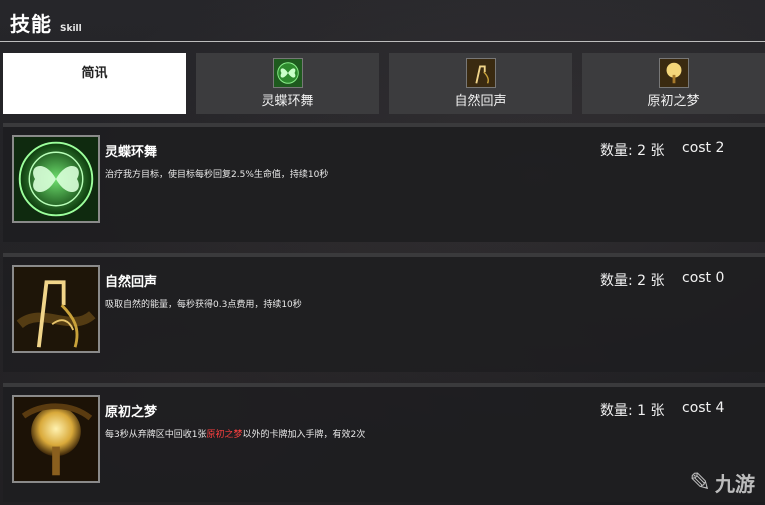  What do you see at coordinates (224, 435) in the screenshot?
I see `desc-highlight: 原初之梦` at bounding box center [224, 435].